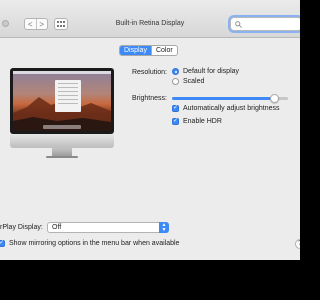 This screenshot has height=300, width=320. What do you see at coordinates (62, 72) in the screenshot?
I see `mini-menu-bar` at bounding box center [62, 72].